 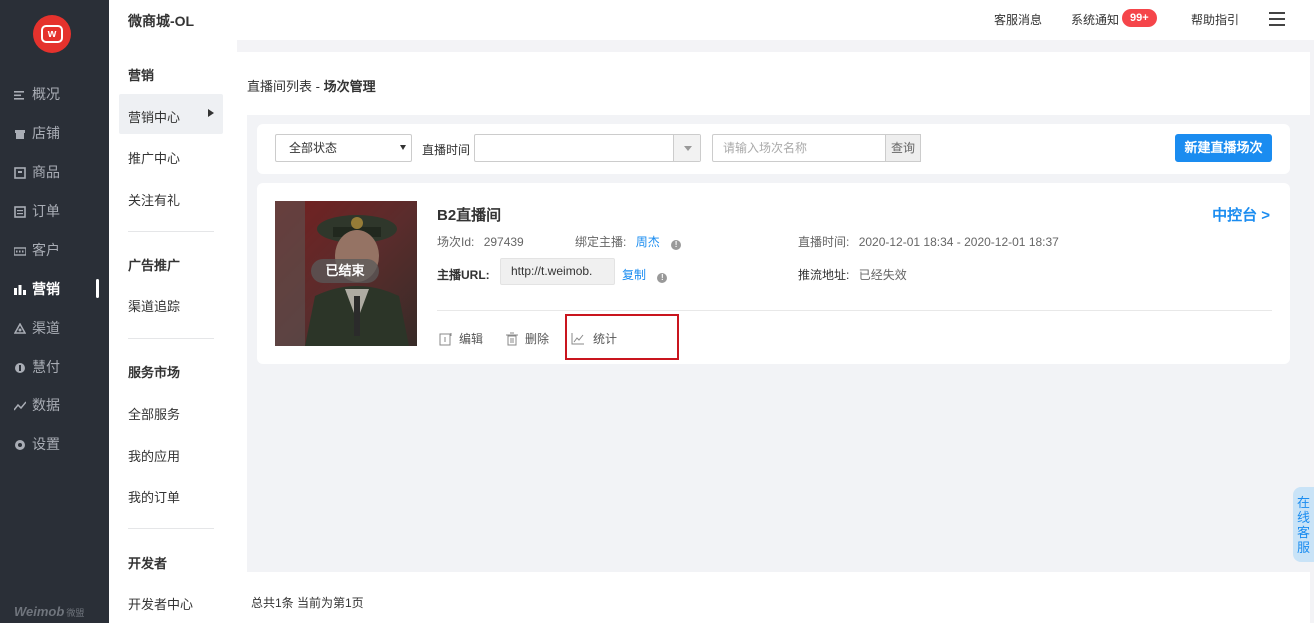 What do you see at coordinates (46, 172) in the screenshot?
I see `nav-label: 商品` at bounding box center [46, 172].